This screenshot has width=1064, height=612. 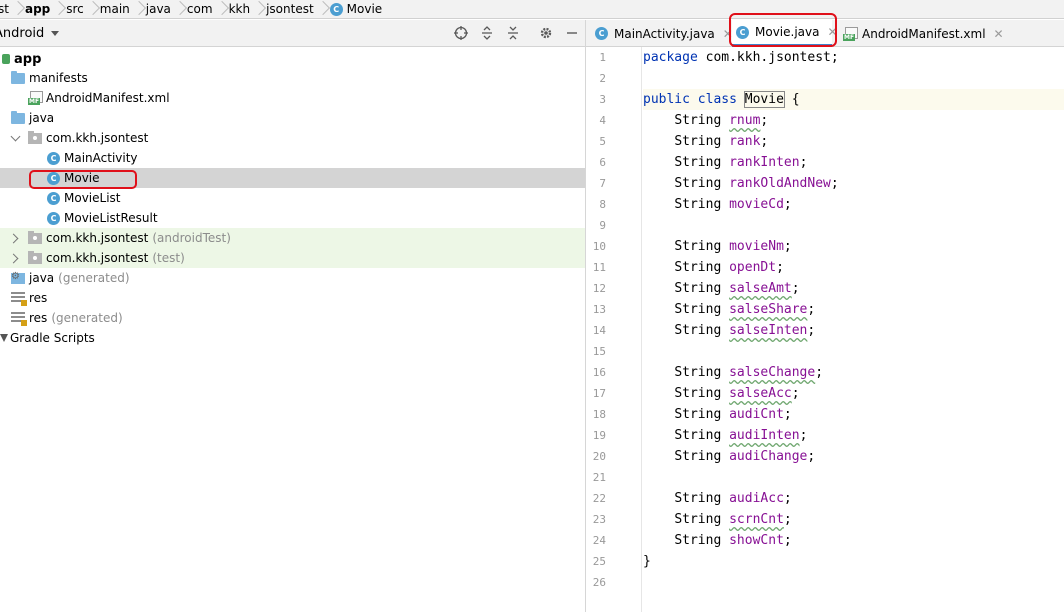 What do you see at coordinates (292, 338) in the screenshot?
I see `tree-item-gradle-scripts: Gradle Scripts` at bounding box center [292, 338].